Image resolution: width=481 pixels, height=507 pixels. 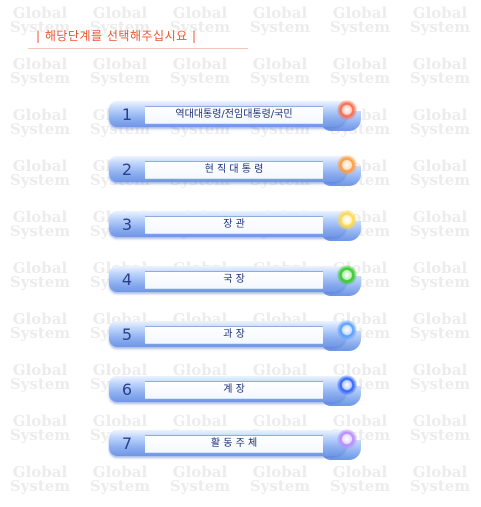 What do you see at coordinates (127, 279) in the screenshot?
I see `menu-item-number: 4` at bounding box center [127, 279].